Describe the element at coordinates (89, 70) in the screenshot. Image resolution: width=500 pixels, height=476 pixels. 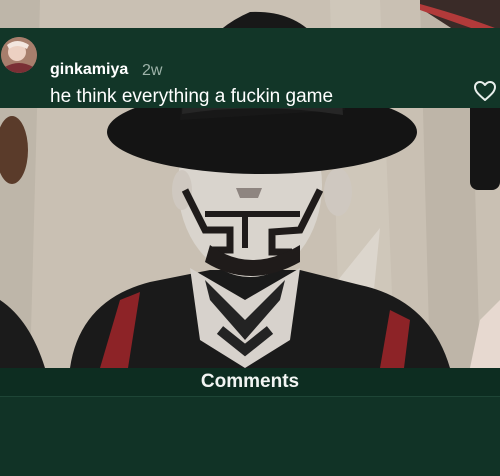
I see `comment-username: ginkamiya` at that location.